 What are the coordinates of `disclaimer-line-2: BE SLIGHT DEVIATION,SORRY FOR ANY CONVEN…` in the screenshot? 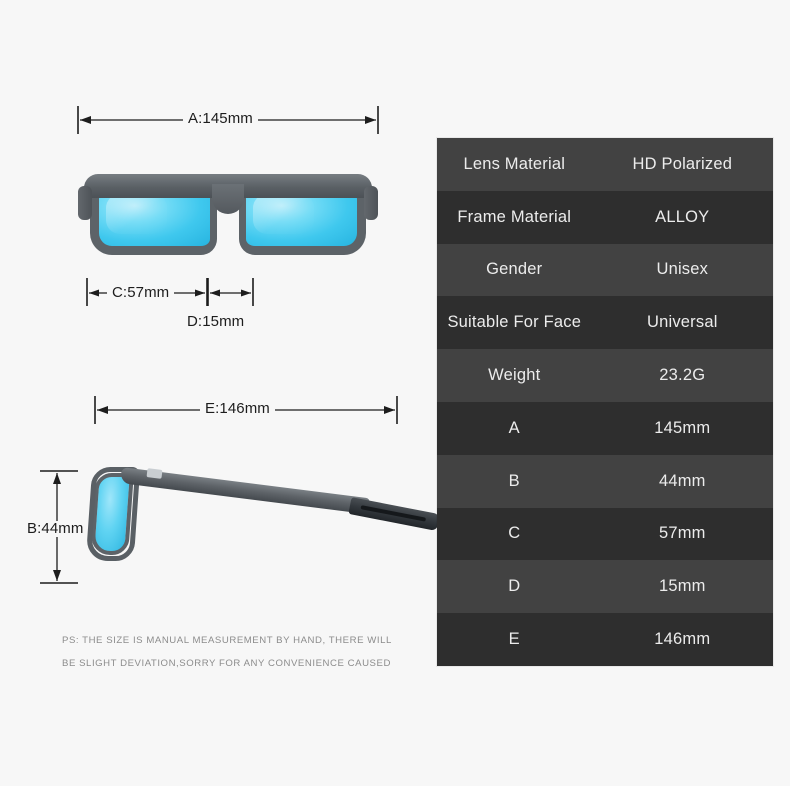 It's located at (226, 663).